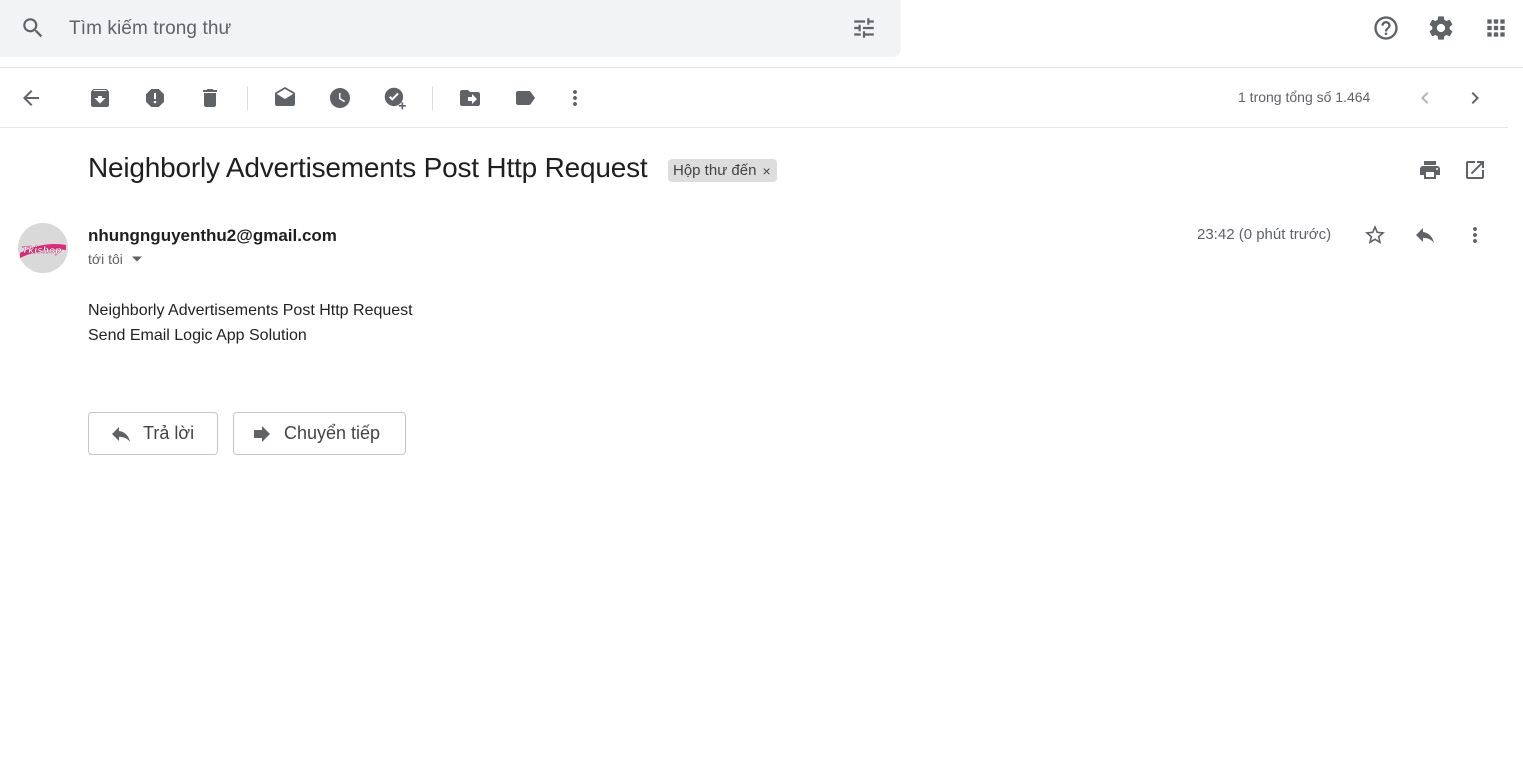 This screenshot has height=775, width=1523. I want to click on pagination-count: 1 trong tổng số 1.464, so click(1304, 97).